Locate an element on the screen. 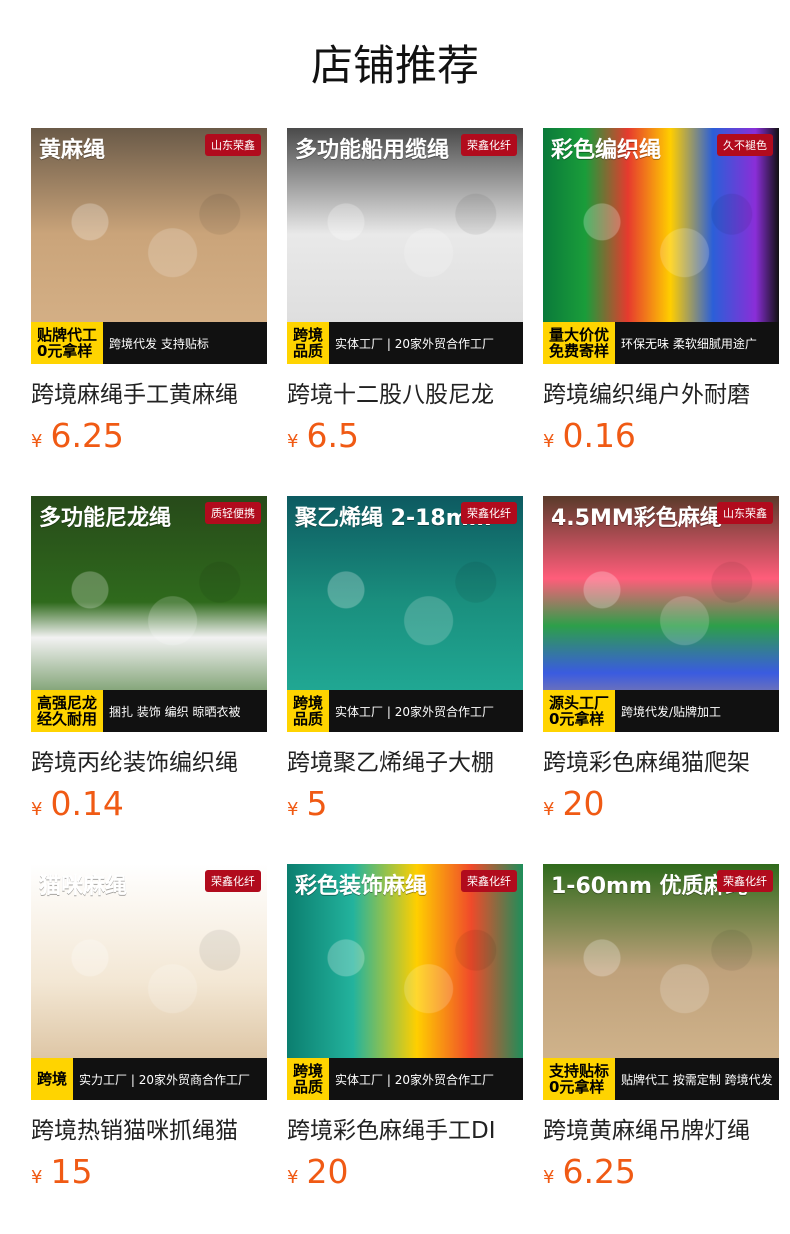  product-image-badge: 质轻便携 is located at coordinates (233, 513).